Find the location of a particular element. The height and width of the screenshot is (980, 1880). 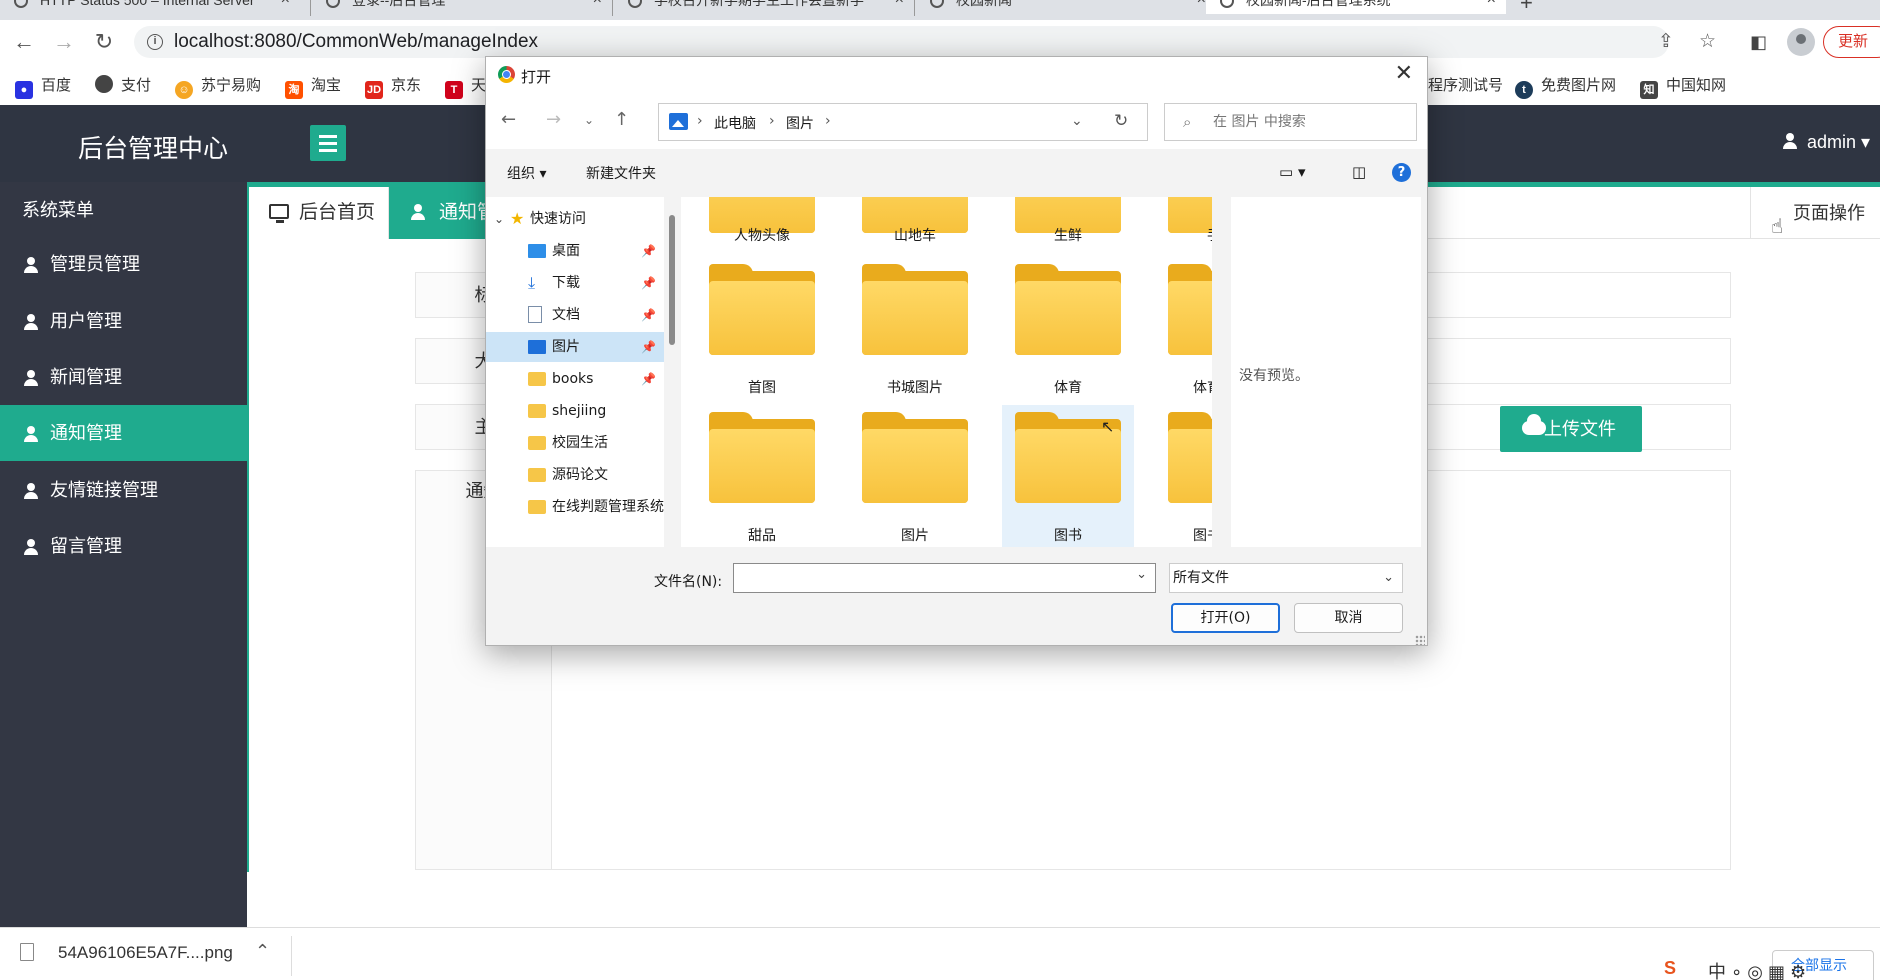

bookmark-tmall: T天 is located at coordinates (465, 86).